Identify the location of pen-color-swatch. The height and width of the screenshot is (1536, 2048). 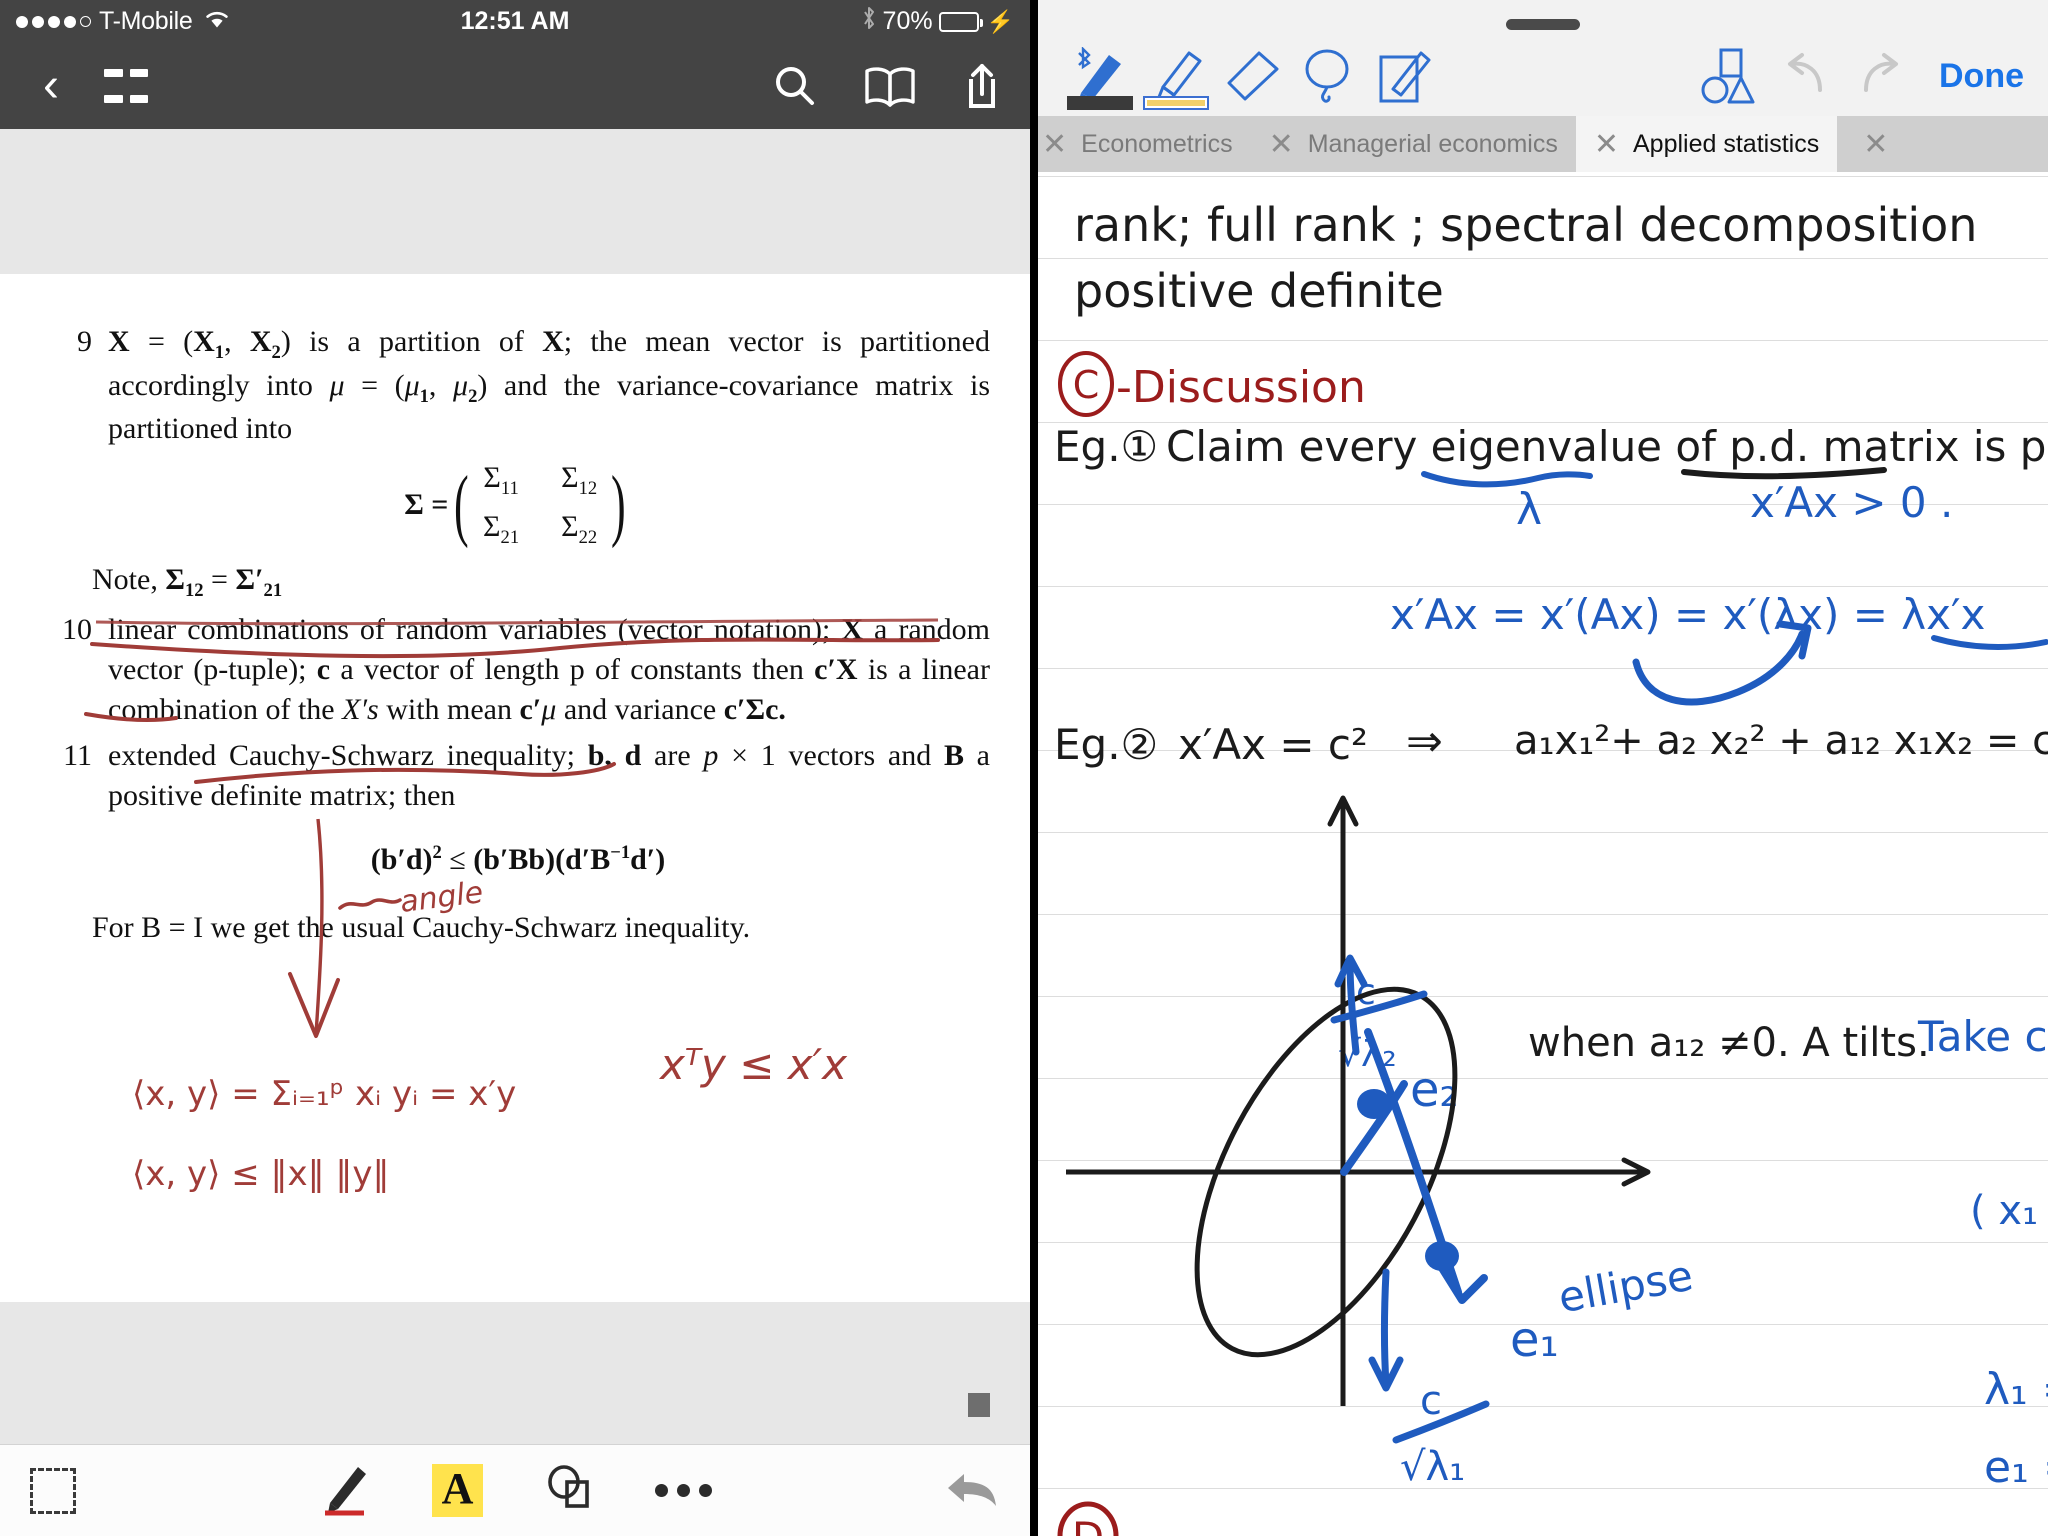
(1100, 103).